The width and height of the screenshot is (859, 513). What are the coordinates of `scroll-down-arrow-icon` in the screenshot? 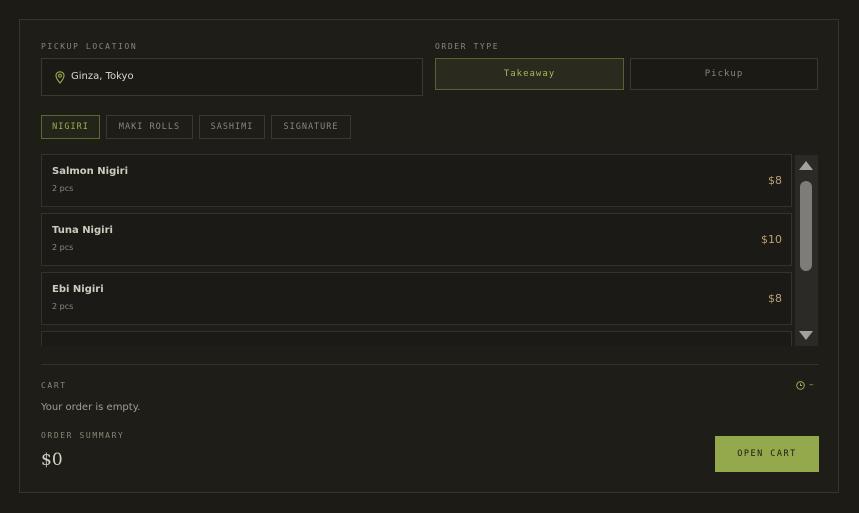 It's located at (806, 335).